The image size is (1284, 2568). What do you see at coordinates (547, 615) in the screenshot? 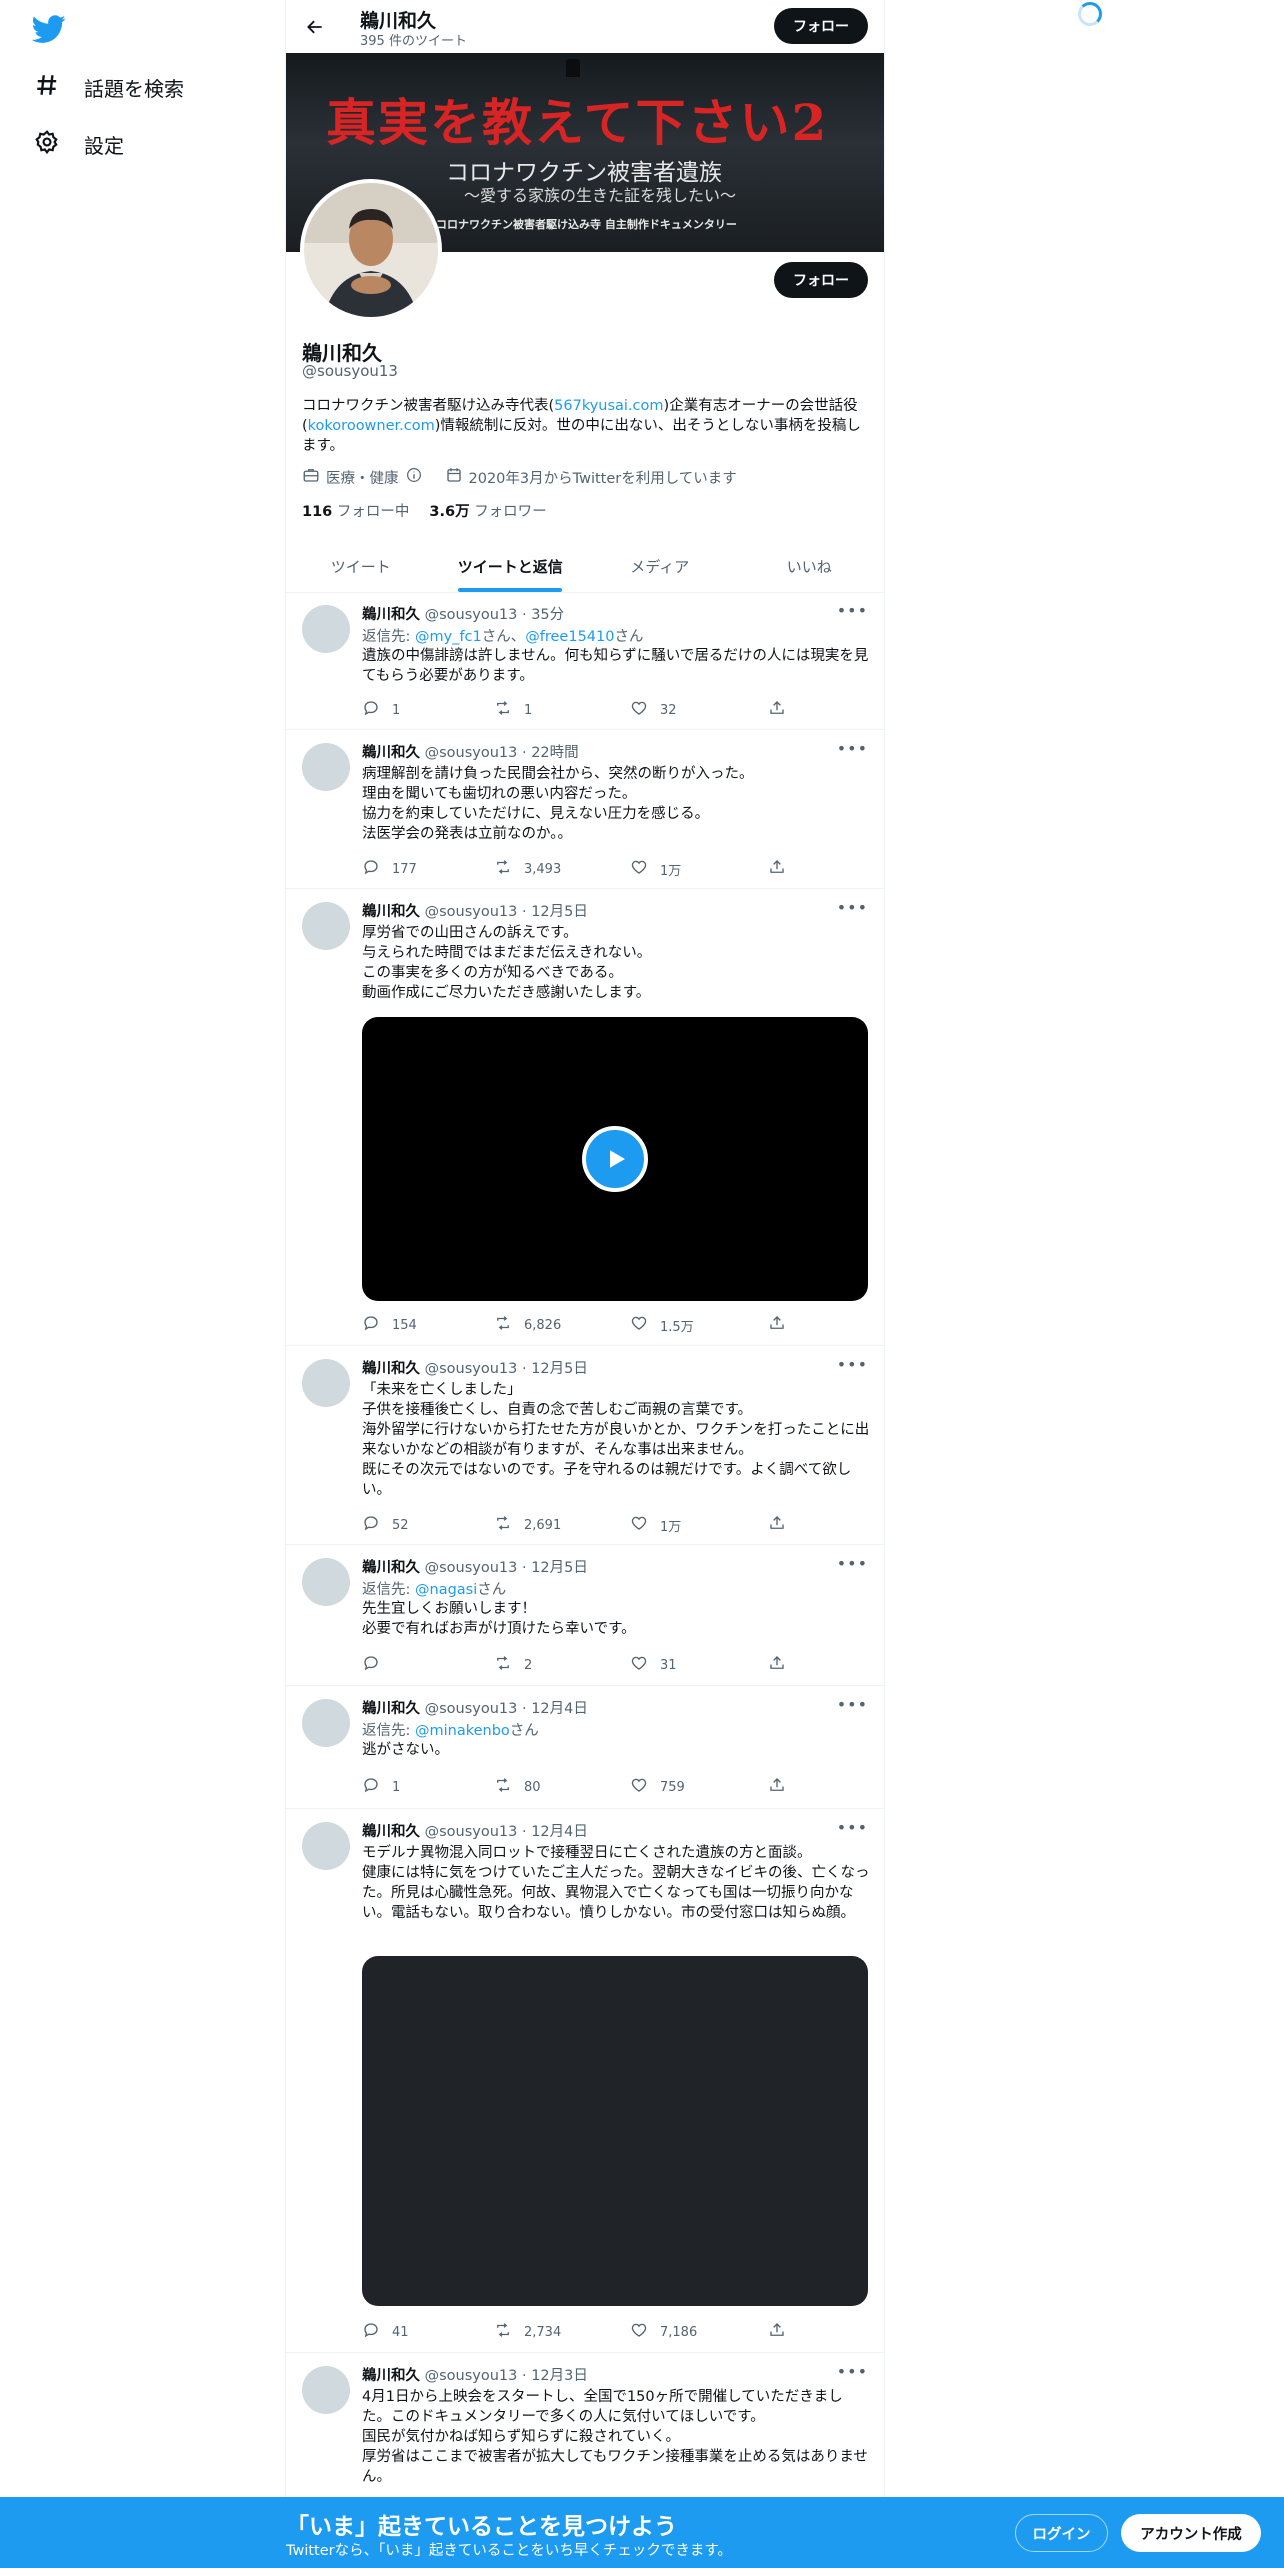
I see `tweet-time: 35分` at bounding box center [547, 615].